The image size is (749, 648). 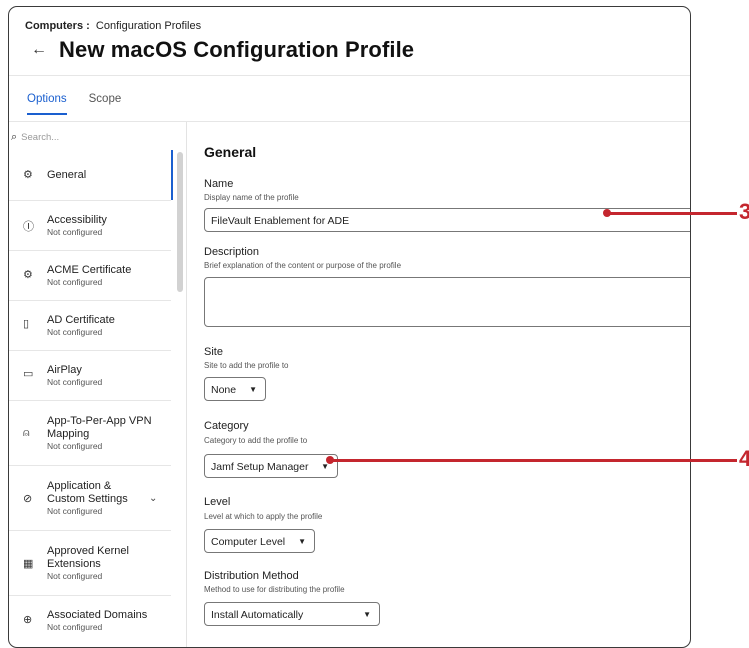 I want to click on level-label: Level, so click(x=217, y=502).